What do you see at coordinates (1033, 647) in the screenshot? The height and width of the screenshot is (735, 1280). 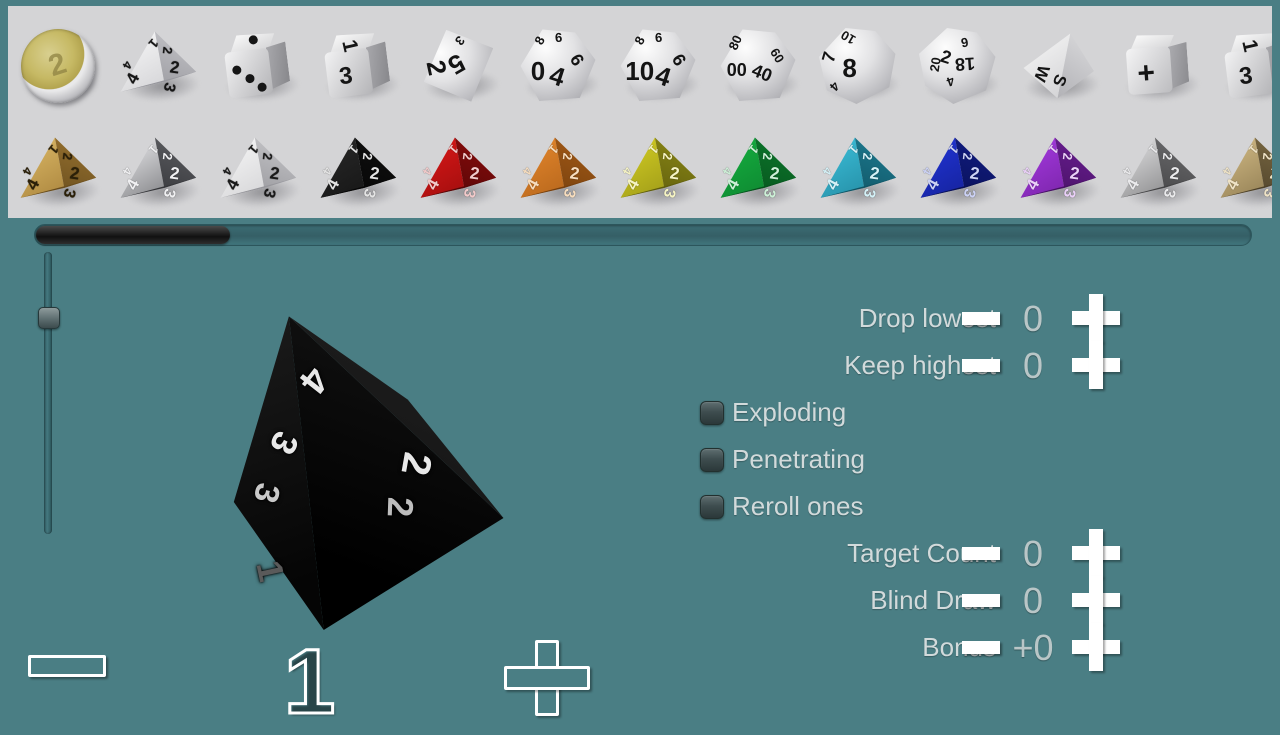 I see `value-bonus: +0` at bounding box center [1033, 647].